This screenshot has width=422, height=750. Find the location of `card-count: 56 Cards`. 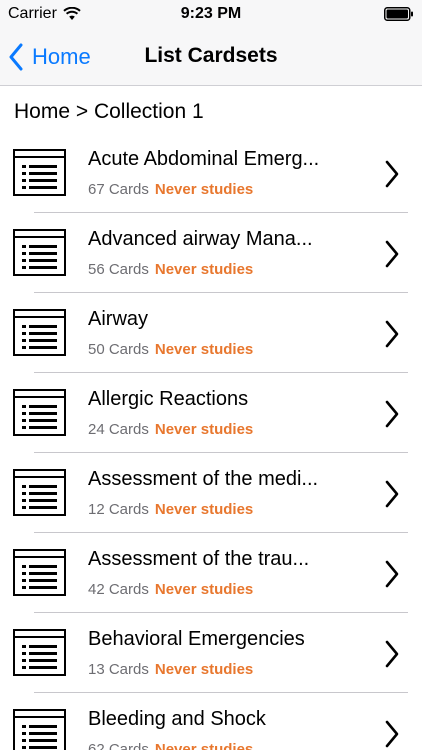

card-count: 56 Cards is located at coordinates (118, 269).